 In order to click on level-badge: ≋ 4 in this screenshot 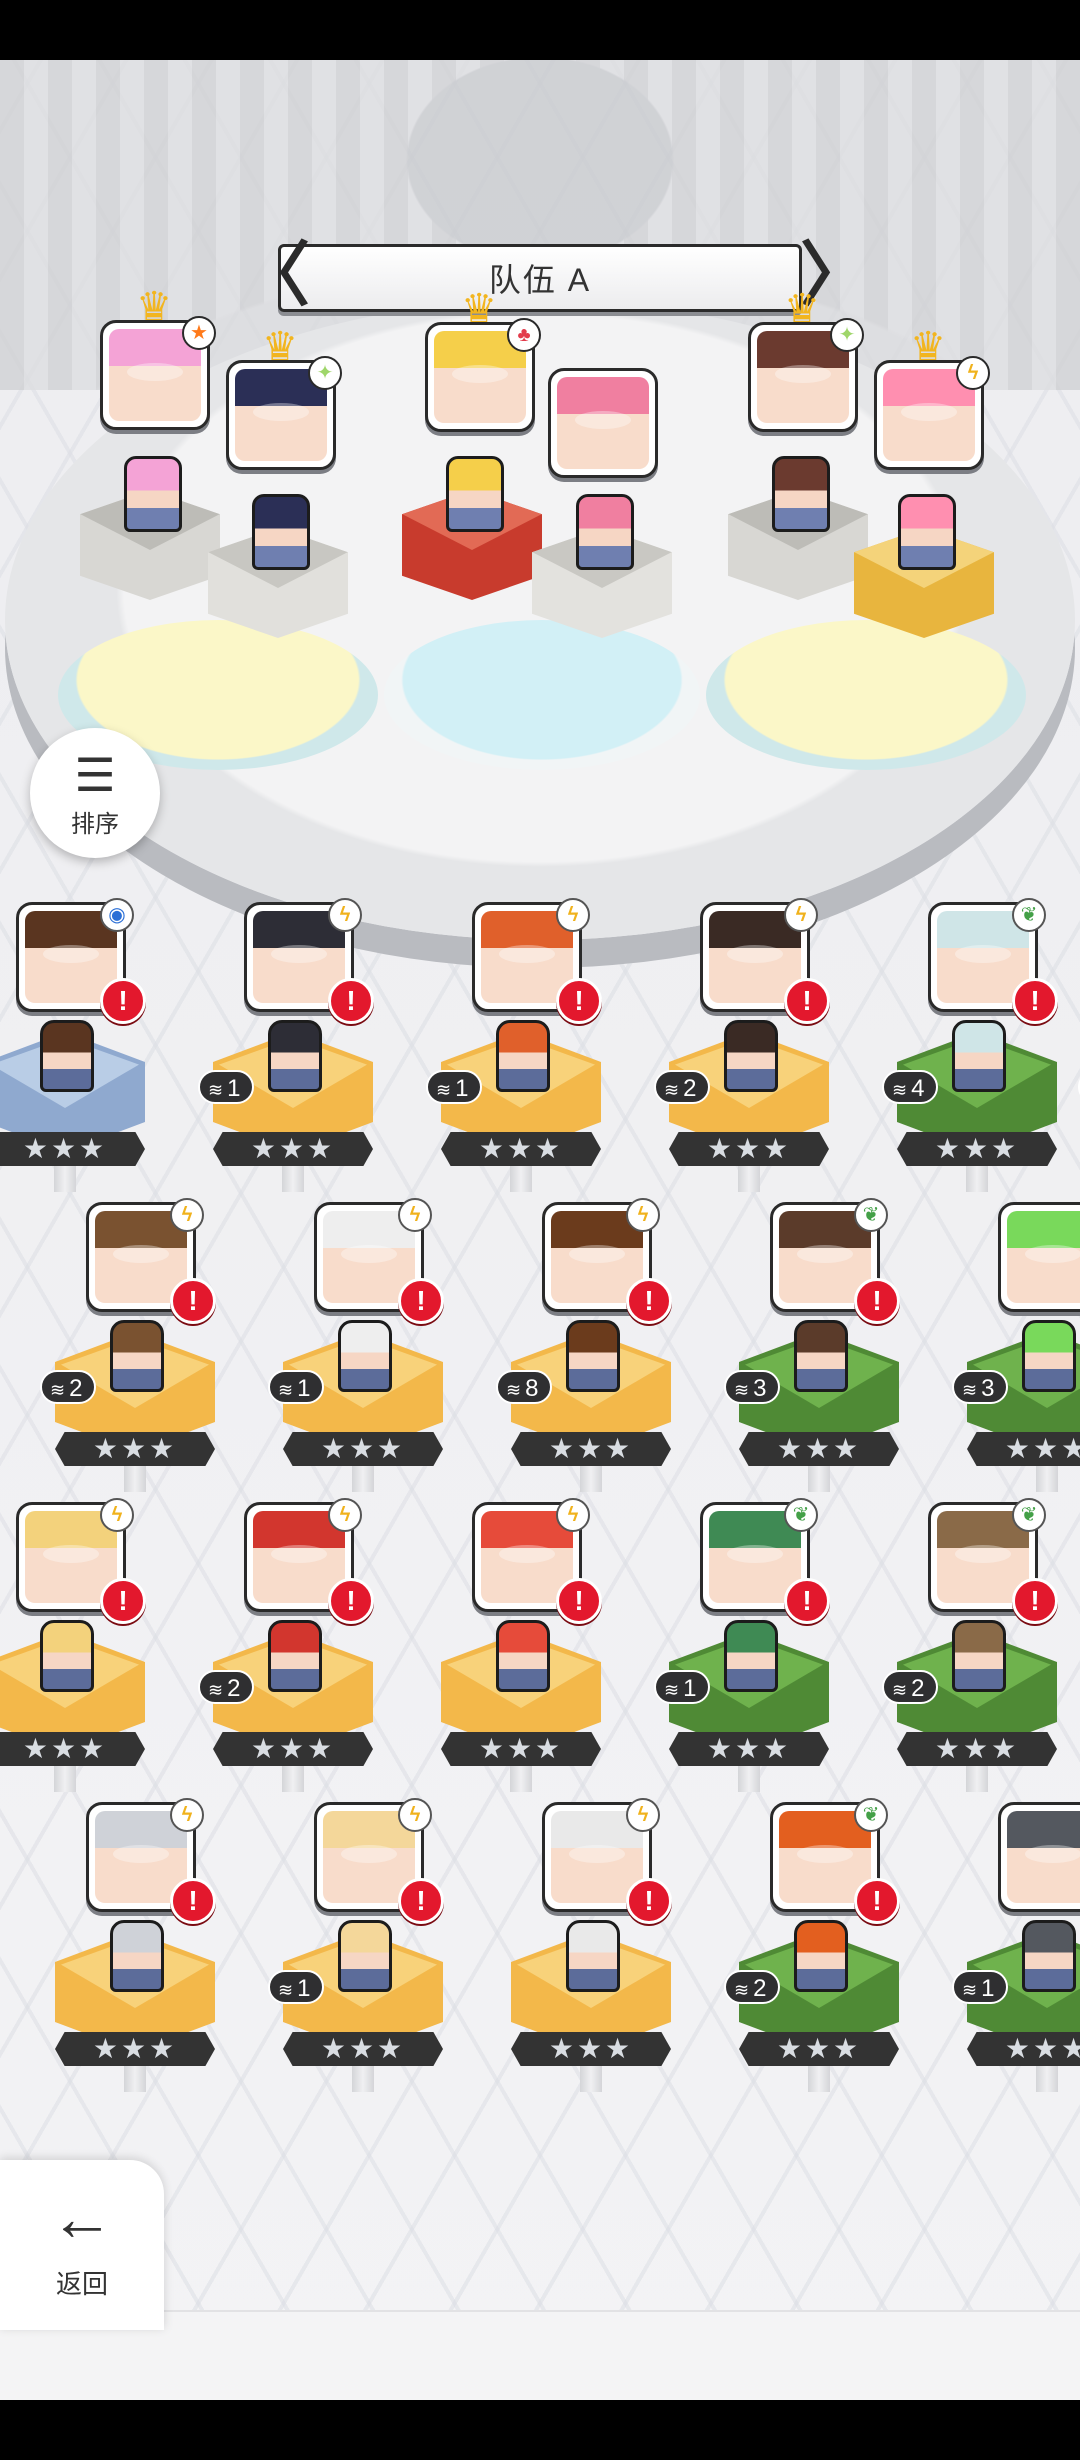, I will do `click(910, 1087)`.